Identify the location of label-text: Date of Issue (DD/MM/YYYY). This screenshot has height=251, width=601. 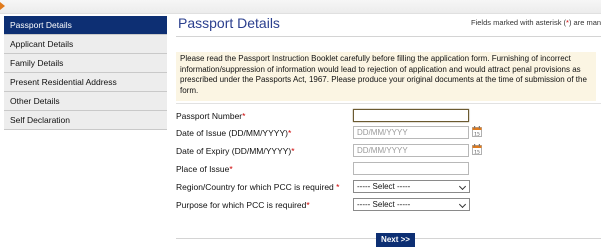
(232, 133).